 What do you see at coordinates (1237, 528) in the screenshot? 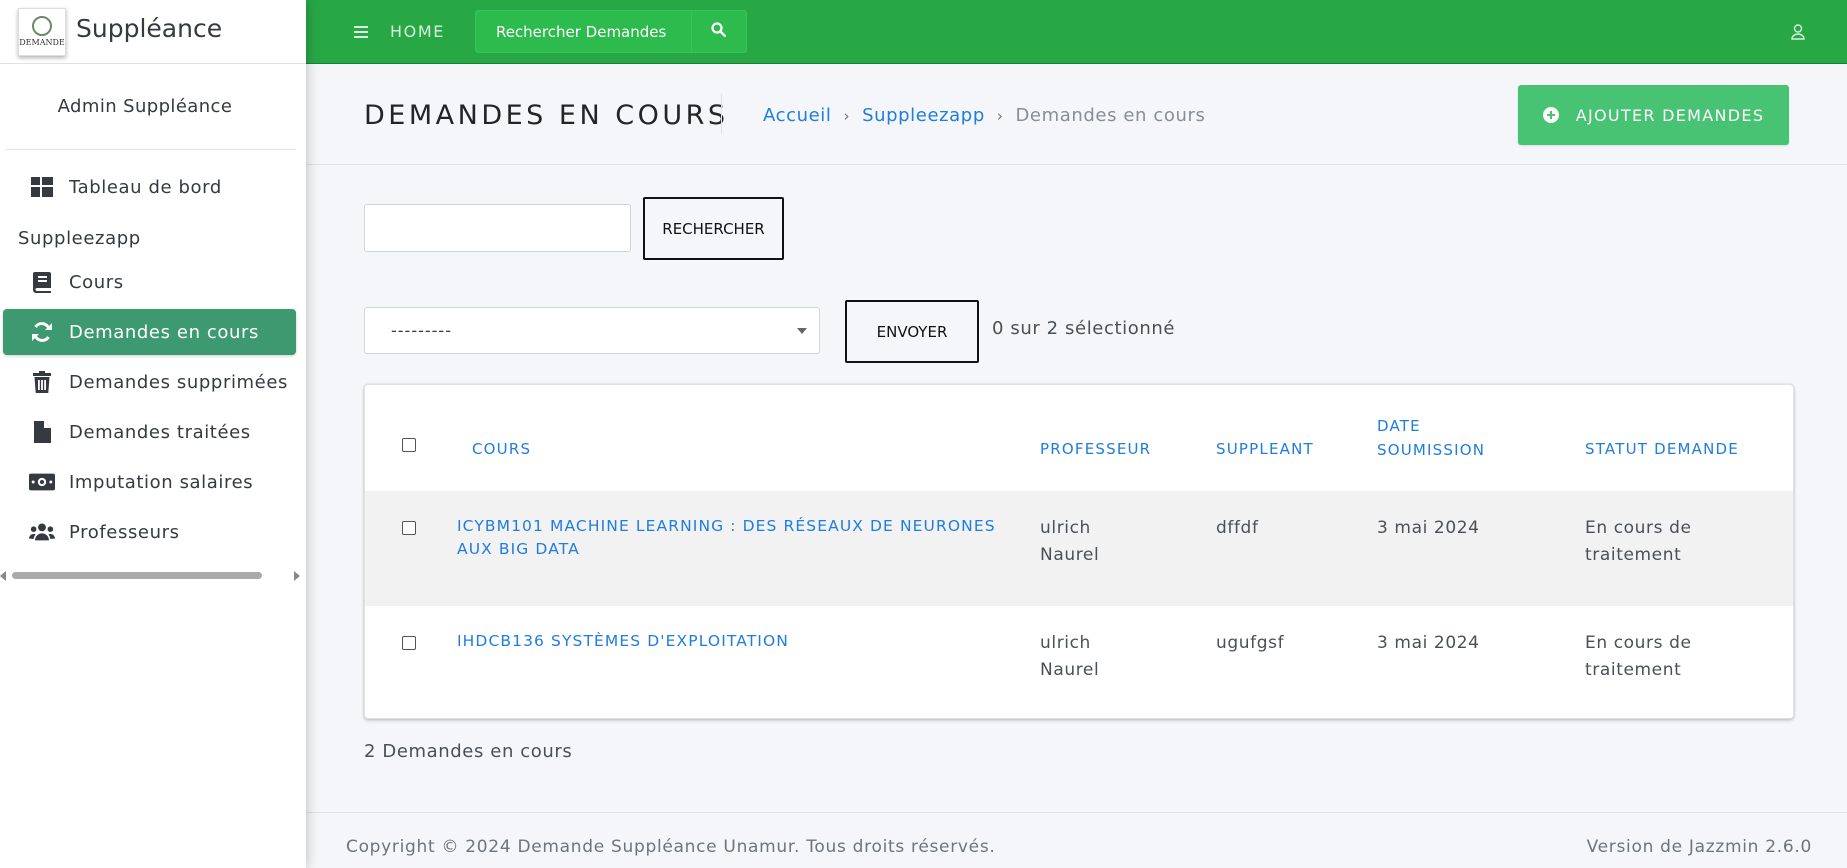
I see `suppleant-cell: dffdf` at bounding box center [1237, 528].